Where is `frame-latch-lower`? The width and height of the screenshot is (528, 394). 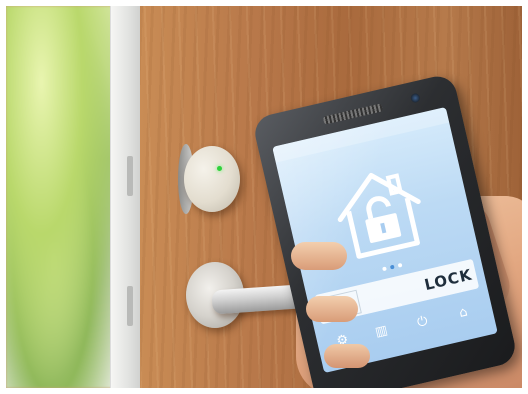 frame-latch-lower is located at coordinates (130, 306).